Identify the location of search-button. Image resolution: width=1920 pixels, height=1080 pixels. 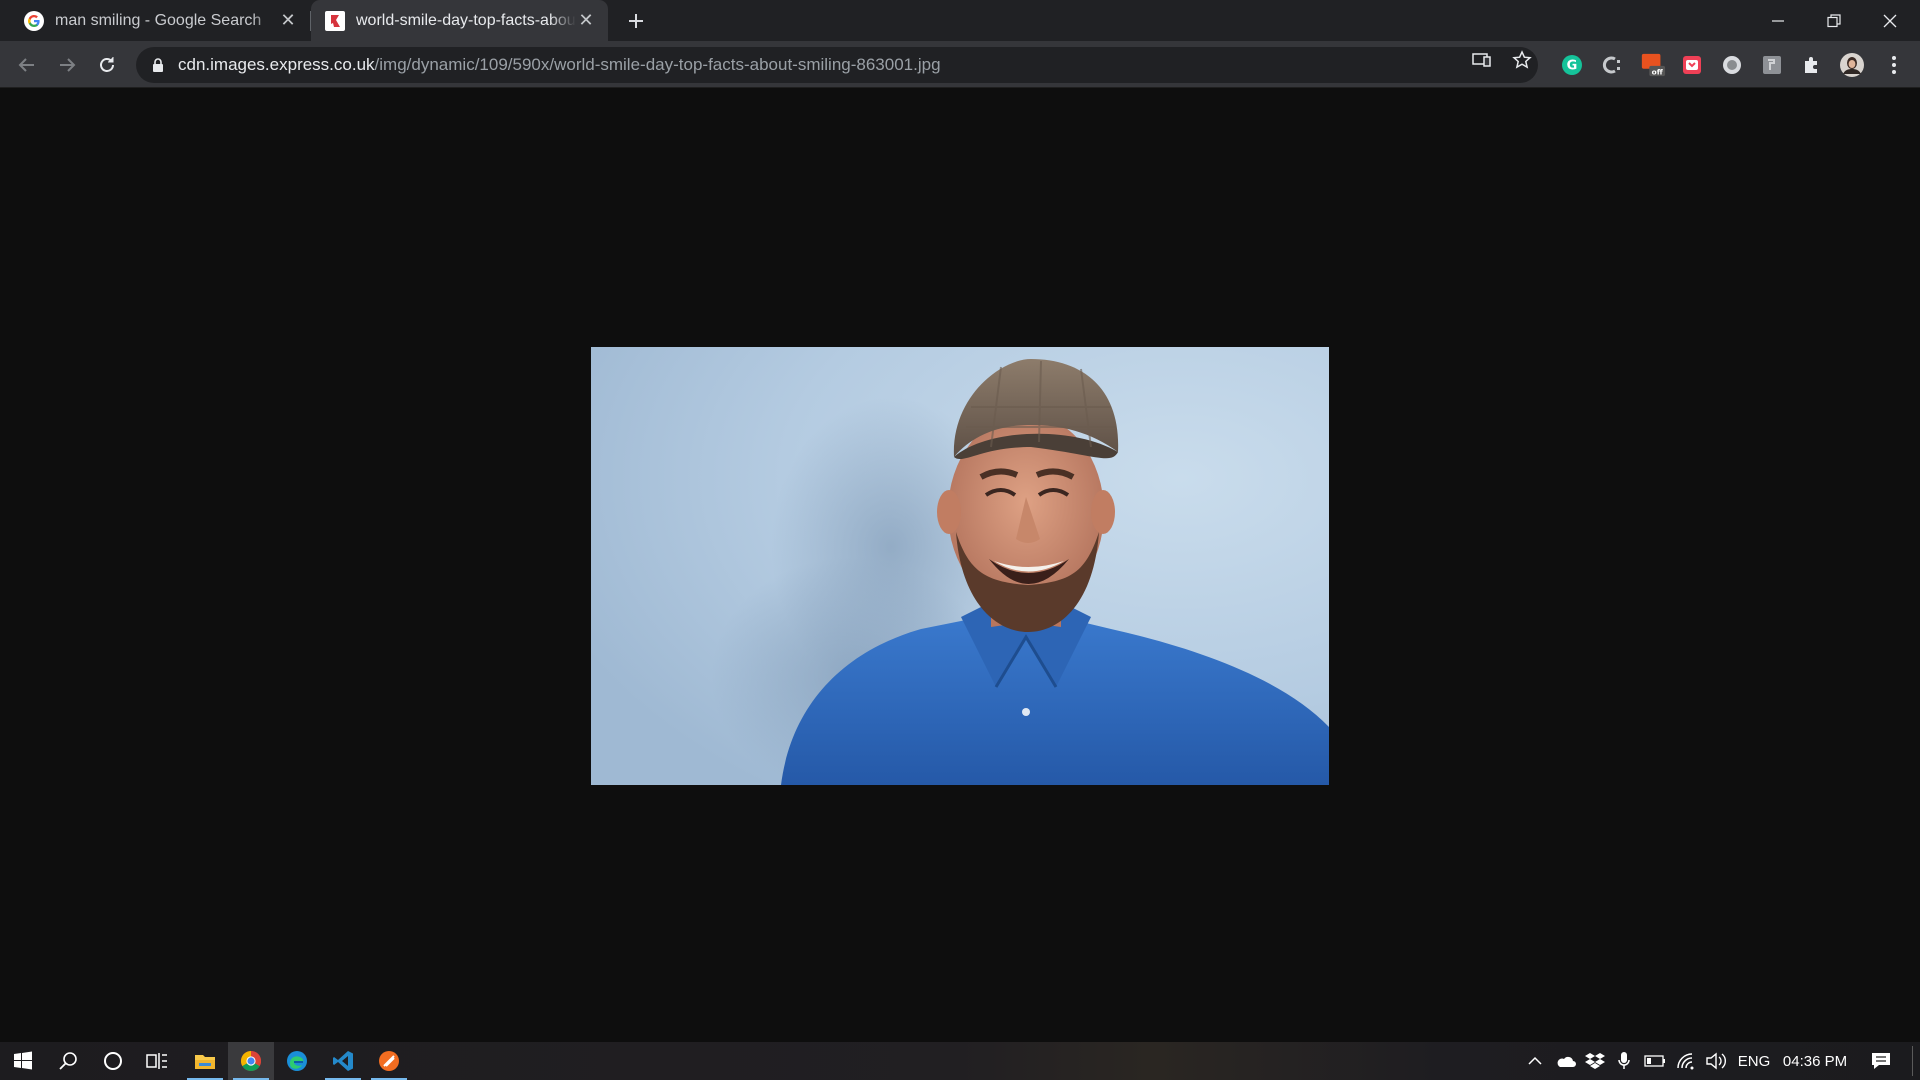
(68, 1061).